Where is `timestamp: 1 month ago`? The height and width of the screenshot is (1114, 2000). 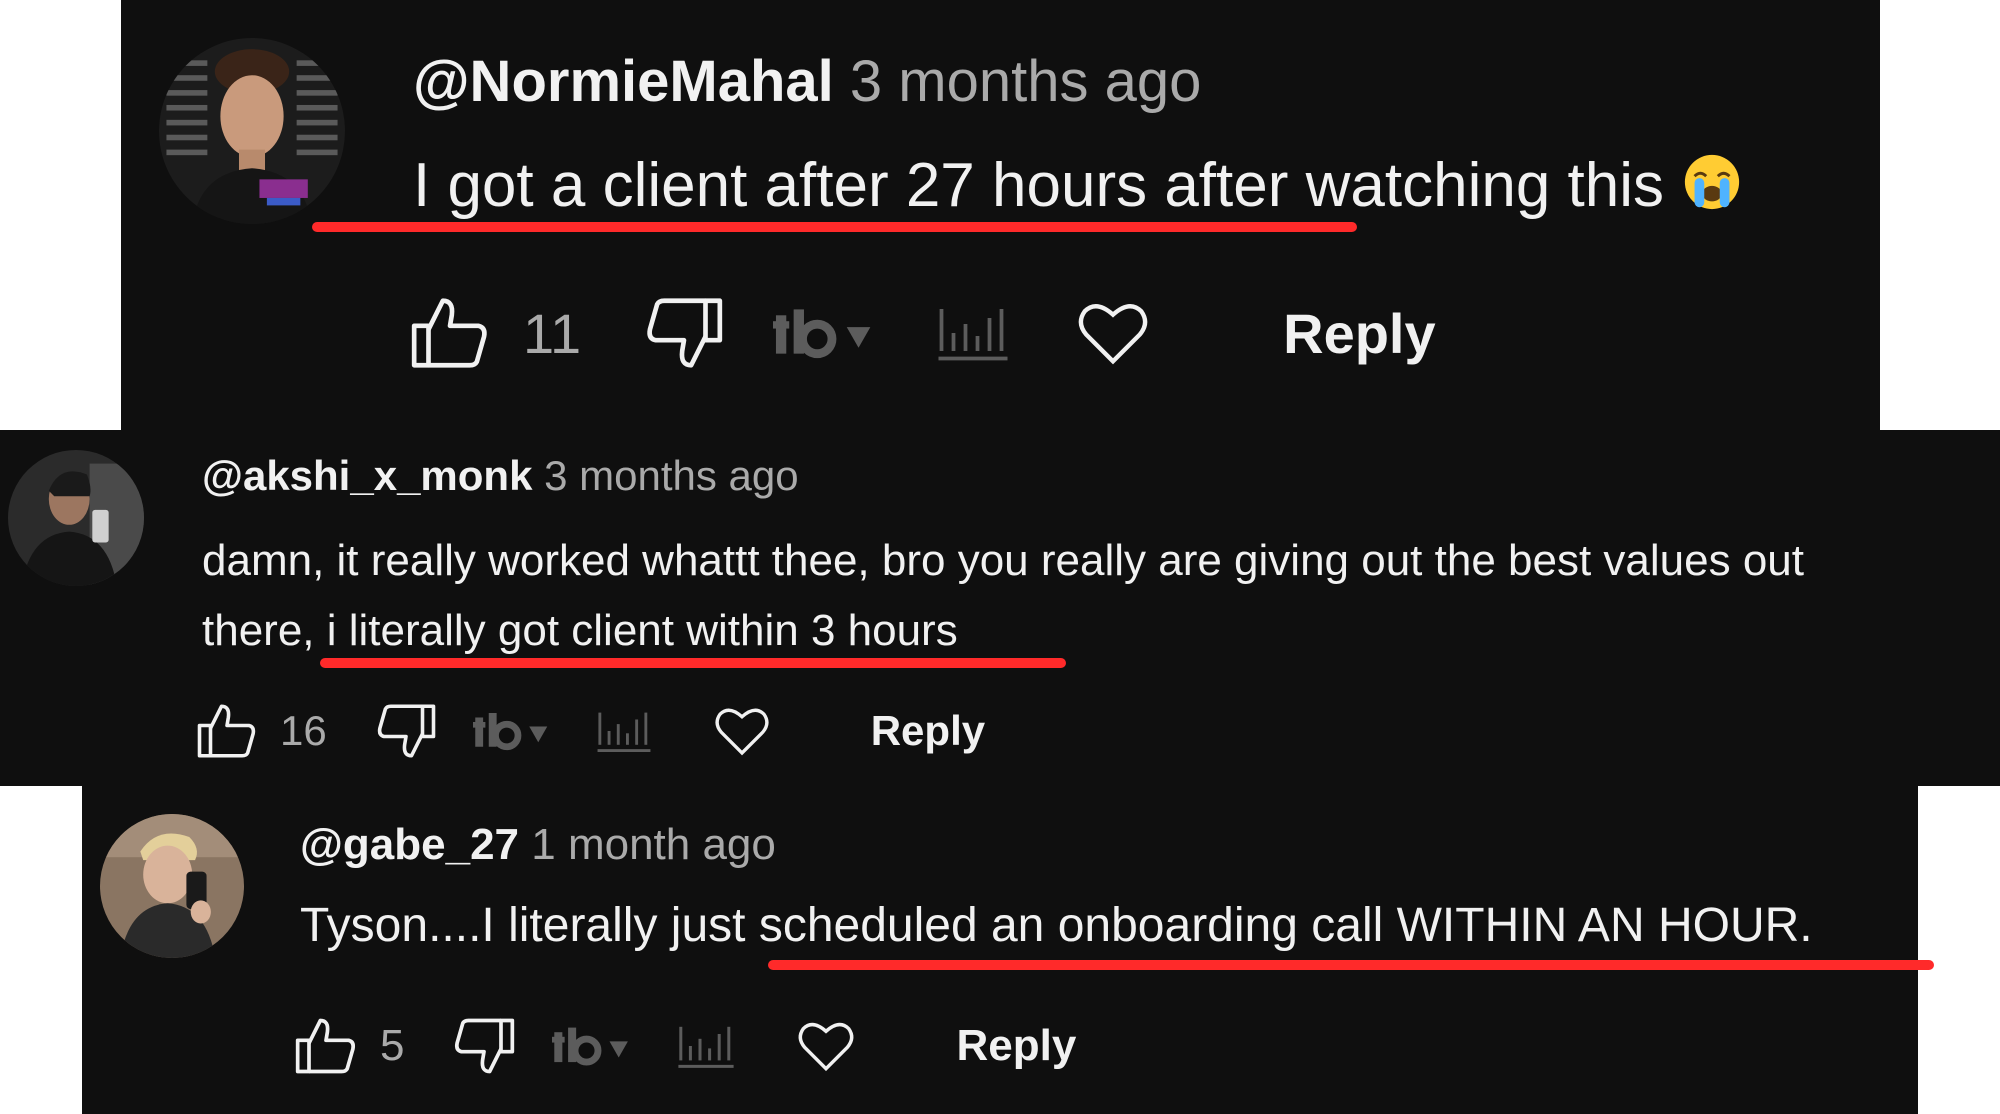
timestamp: 1 month ago is located at coordinates (653, 844).